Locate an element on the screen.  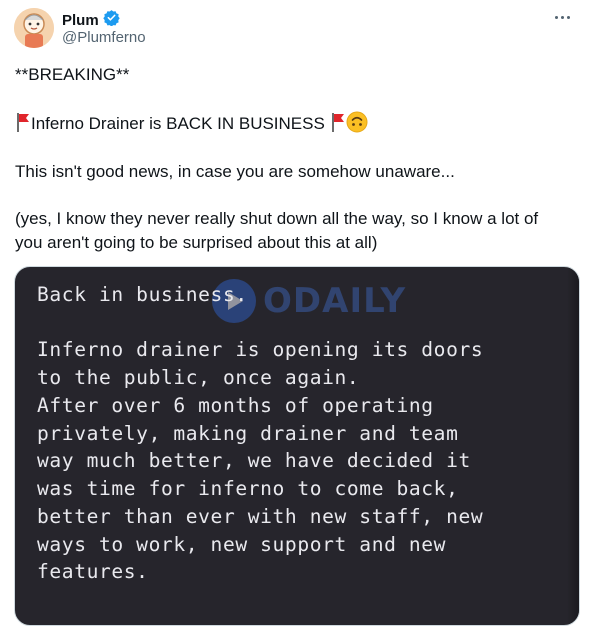
media-line: better than ever with new staff, new is located at coordinates (260, 516).